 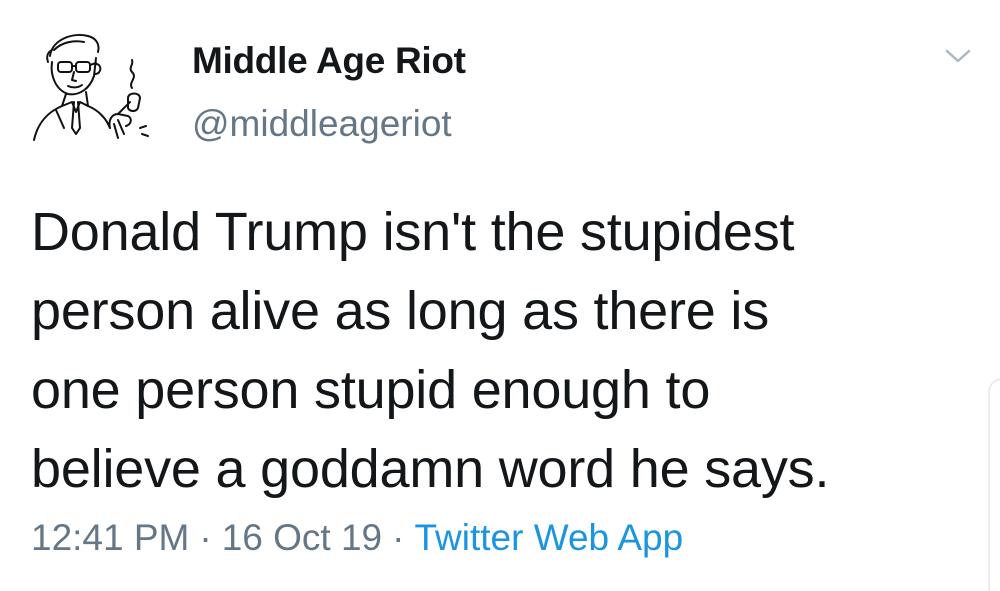 What do you see at coordinates (329, 61) in the screenshot?
I see `display-name: Middle Age Riot` at bounding box center [329, 61].